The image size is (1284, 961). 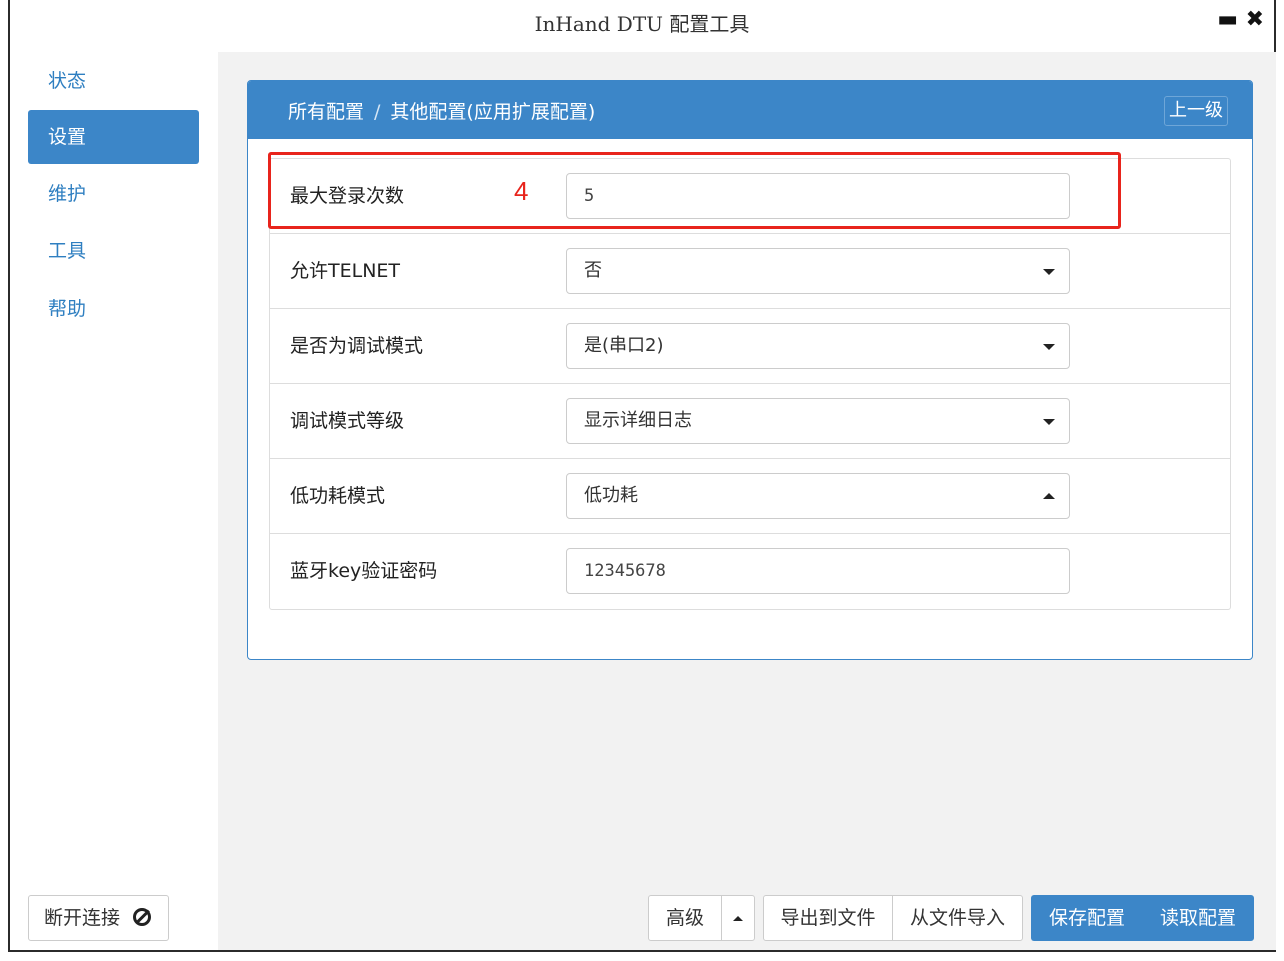 I want to click on breadcrumb-all-config: 所有配置, so click(x=326, y=112).